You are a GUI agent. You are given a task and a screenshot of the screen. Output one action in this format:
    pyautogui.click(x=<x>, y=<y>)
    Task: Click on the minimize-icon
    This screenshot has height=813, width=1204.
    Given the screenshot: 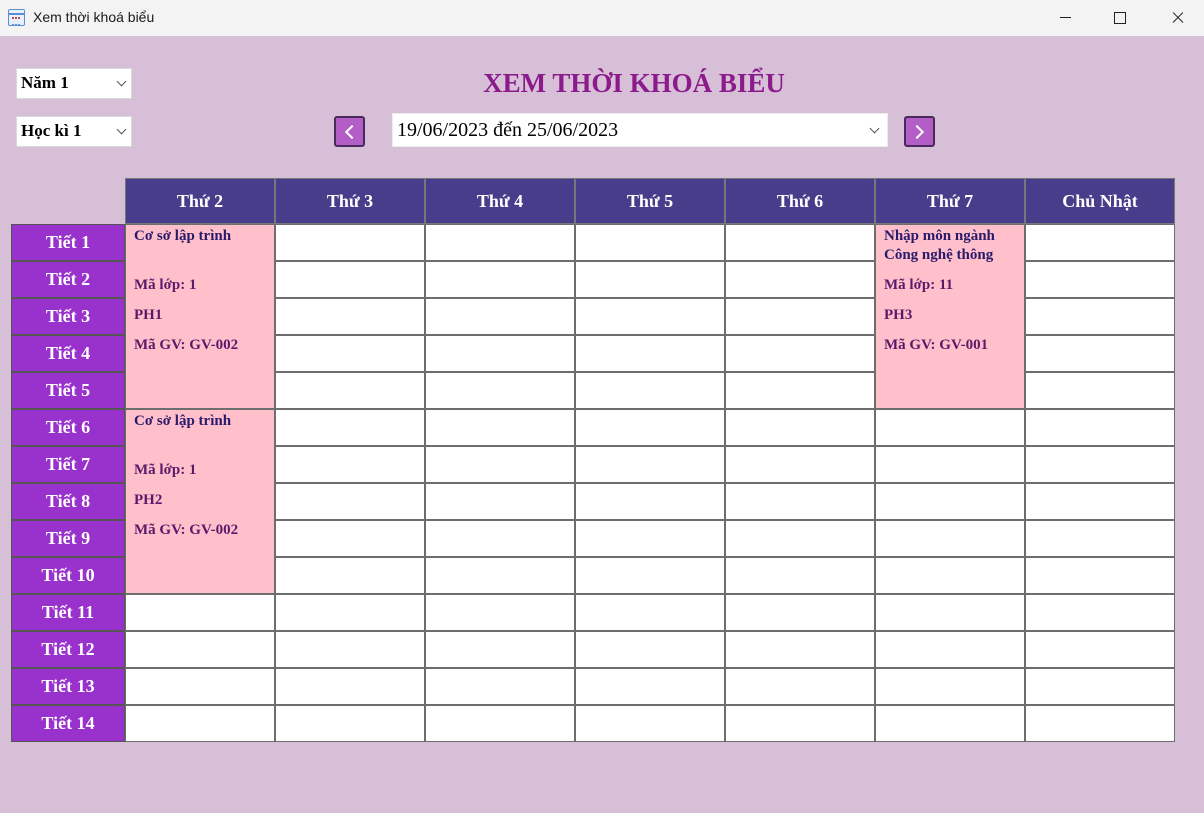 What is the action you would take?
    pyautogui.click(x=1065, y=18)
    